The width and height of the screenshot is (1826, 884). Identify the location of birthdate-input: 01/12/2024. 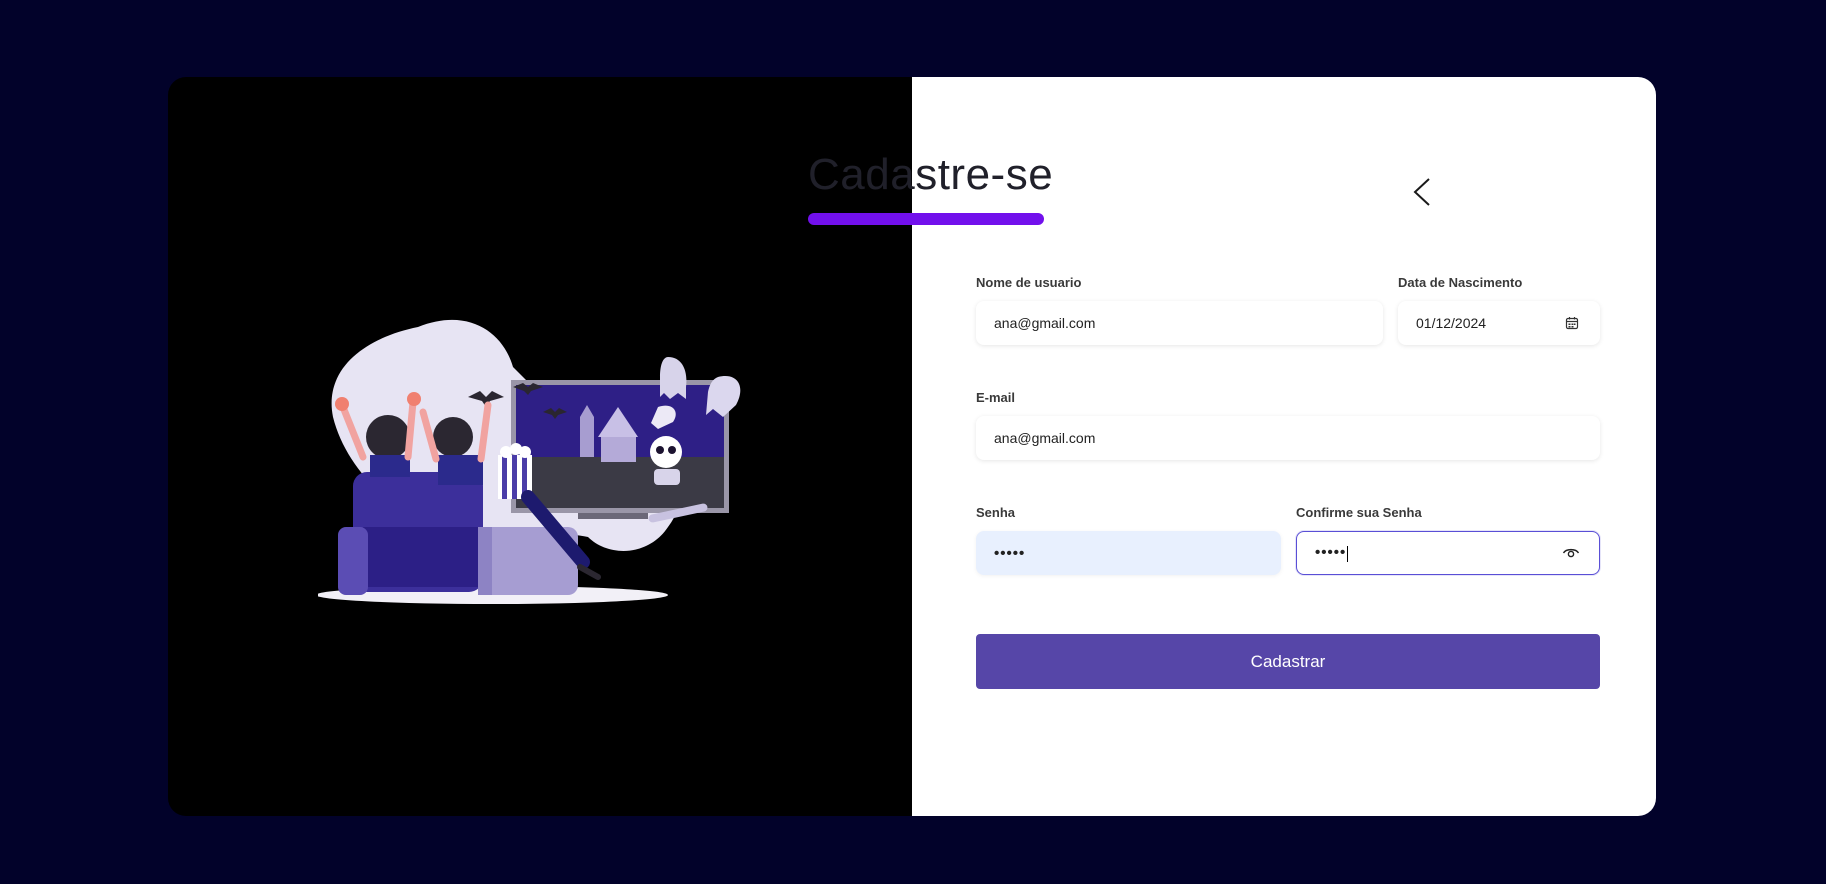
(1499, 323).